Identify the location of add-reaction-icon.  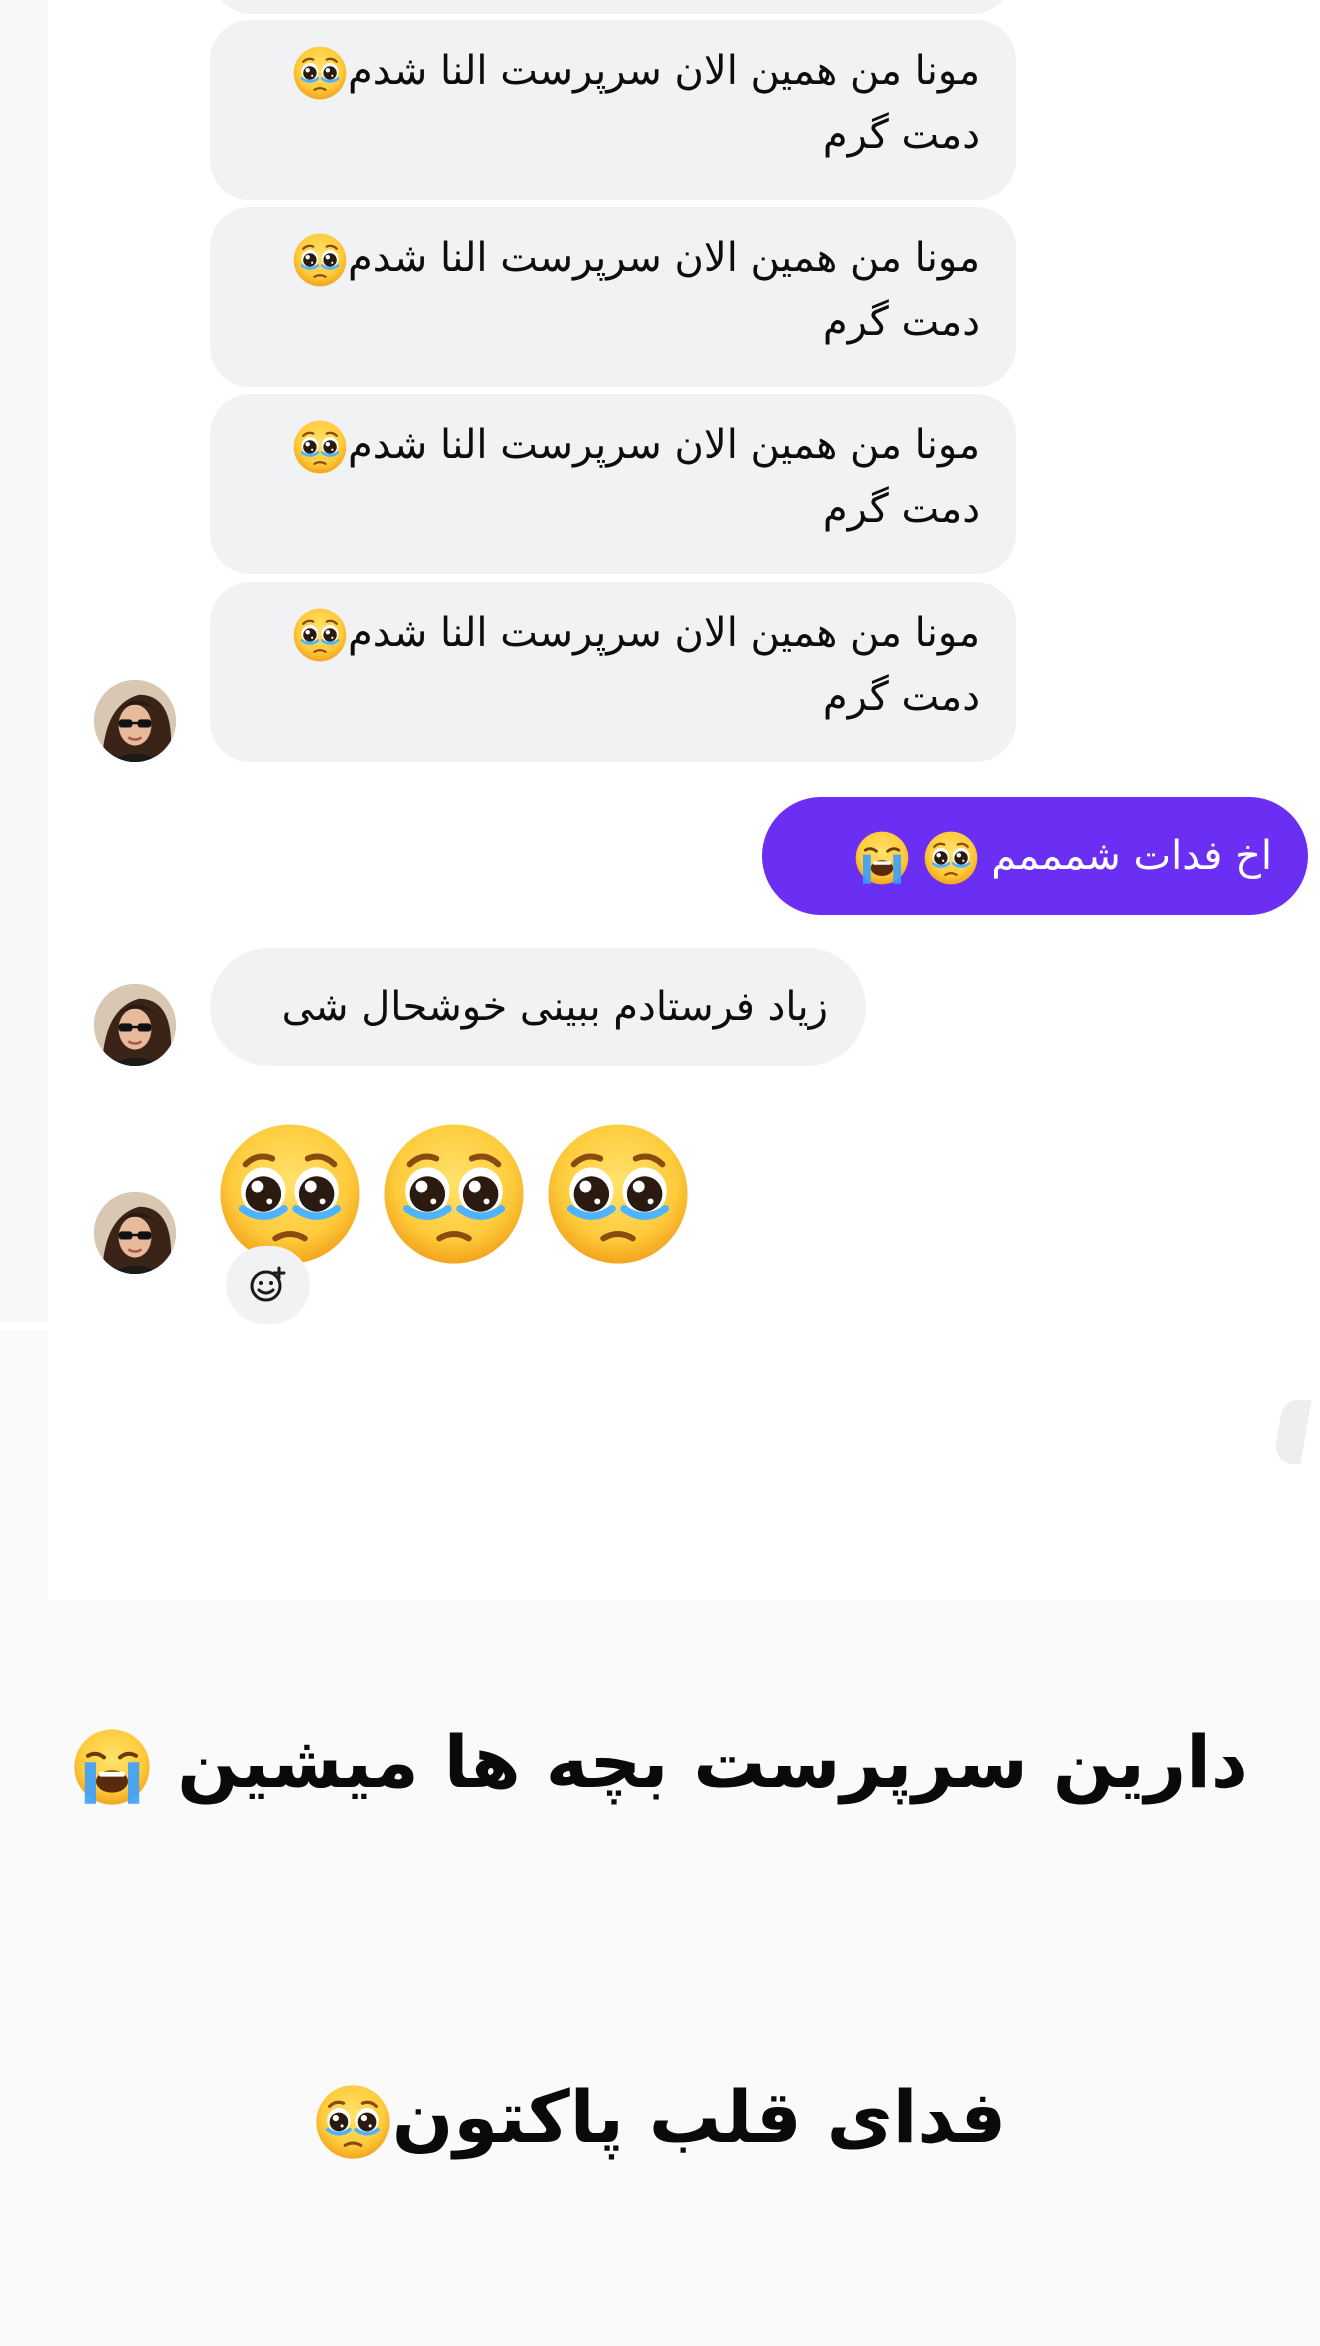
(268, 1284).